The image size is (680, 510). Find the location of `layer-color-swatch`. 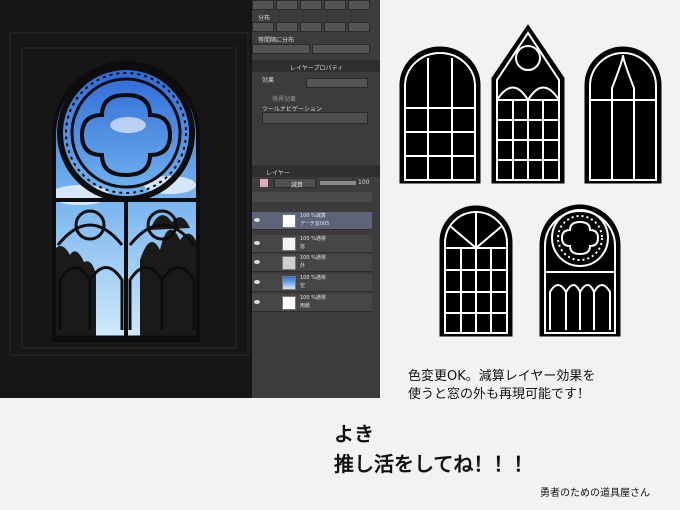

layer-color-swatch is located at coordinates (264, 183).